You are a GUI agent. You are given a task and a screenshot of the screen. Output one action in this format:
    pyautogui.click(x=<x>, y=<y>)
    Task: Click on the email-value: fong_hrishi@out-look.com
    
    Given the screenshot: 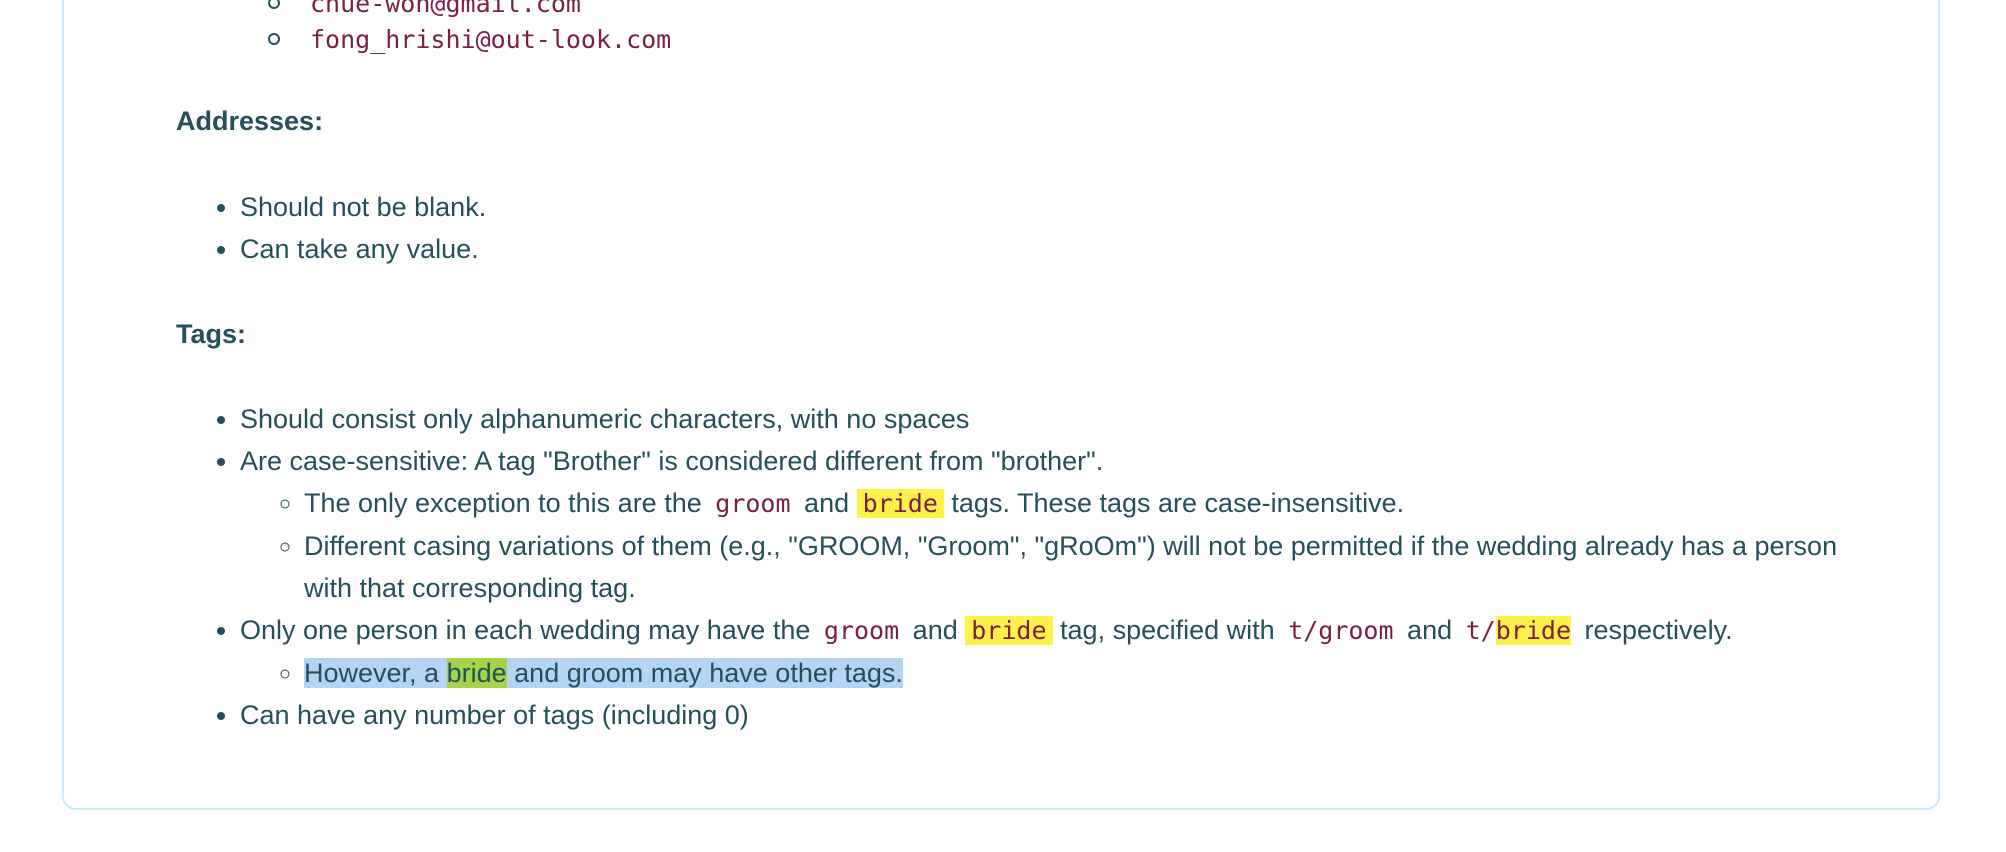 What is the action you would take?
    pyautogui.click(x=491, y=39)
    